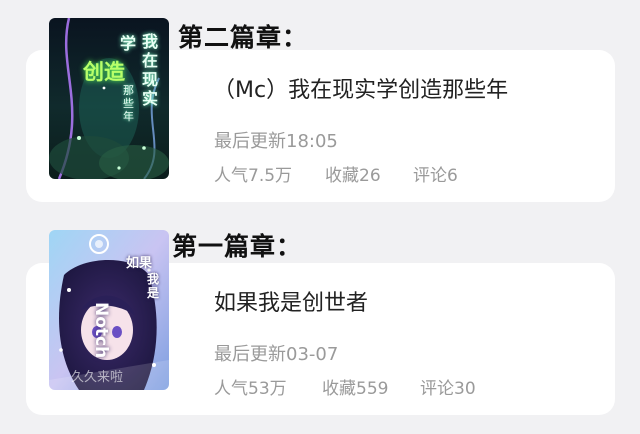 This screenshot has height=434, width=640. Describe the element at coordinates (276, 141) in the screenshot. I see `last-updated: 最后更新18:05` at that location.